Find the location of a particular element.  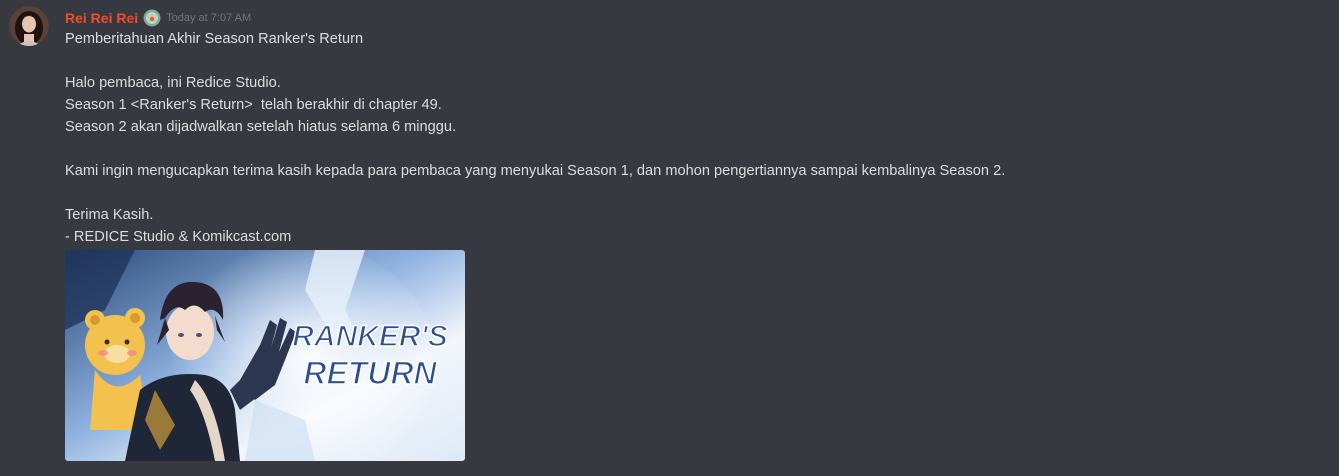

rankers-return-banner: RANKER'S RETURN is located at coordinates (265, 355).